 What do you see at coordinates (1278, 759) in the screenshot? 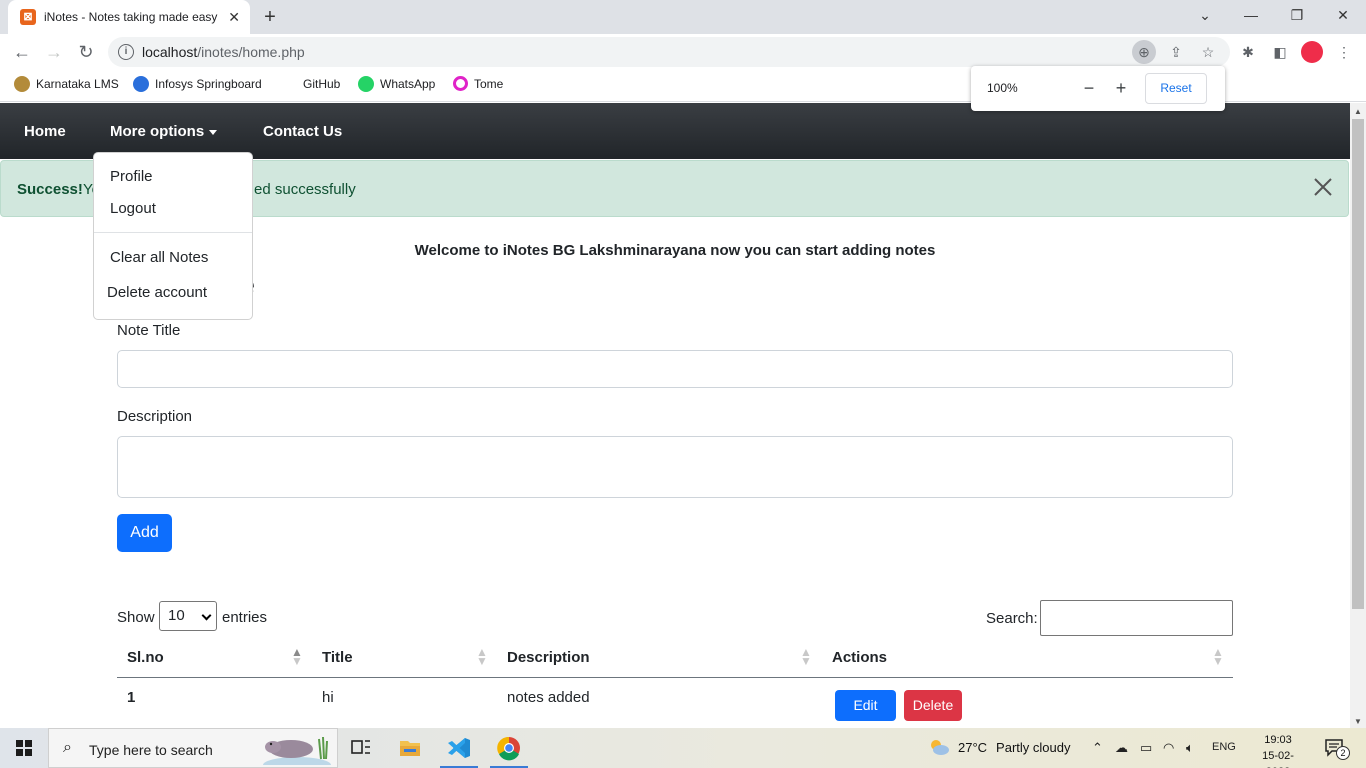
I see `clock-date: 15-02-2023` at bounding box center [1278, 759].